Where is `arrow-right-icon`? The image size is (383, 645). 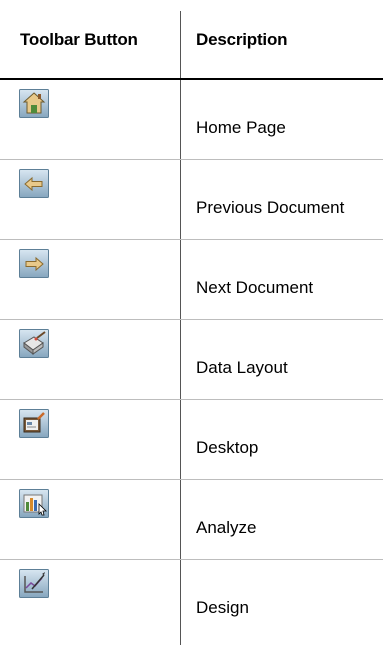
arrow-right-icon is located at coordinates (34, 263).